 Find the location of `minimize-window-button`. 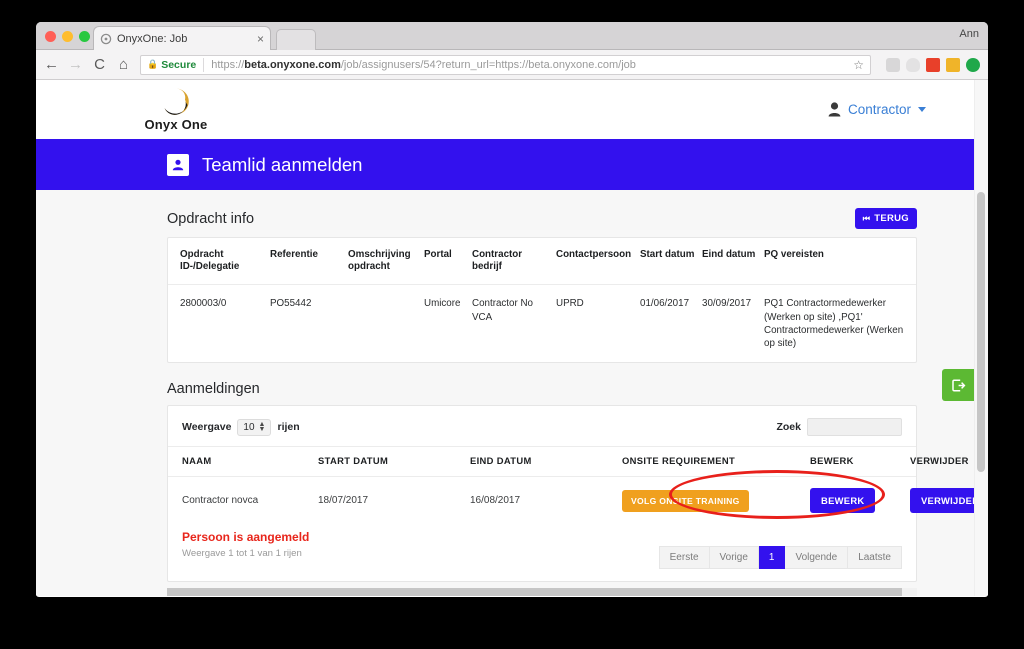

minimize-window-button is located at coordinates (67, 36).